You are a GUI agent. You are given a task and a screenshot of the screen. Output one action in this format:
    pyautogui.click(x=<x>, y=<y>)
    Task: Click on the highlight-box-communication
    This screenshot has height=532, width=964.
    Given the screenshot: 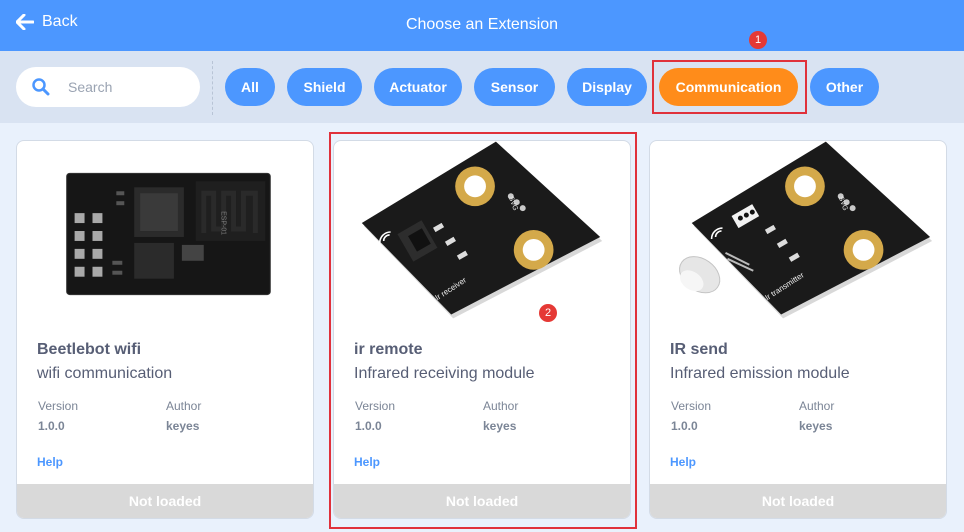 What is the action you would take?
    pyautogui.click(x=729, y=87)
    